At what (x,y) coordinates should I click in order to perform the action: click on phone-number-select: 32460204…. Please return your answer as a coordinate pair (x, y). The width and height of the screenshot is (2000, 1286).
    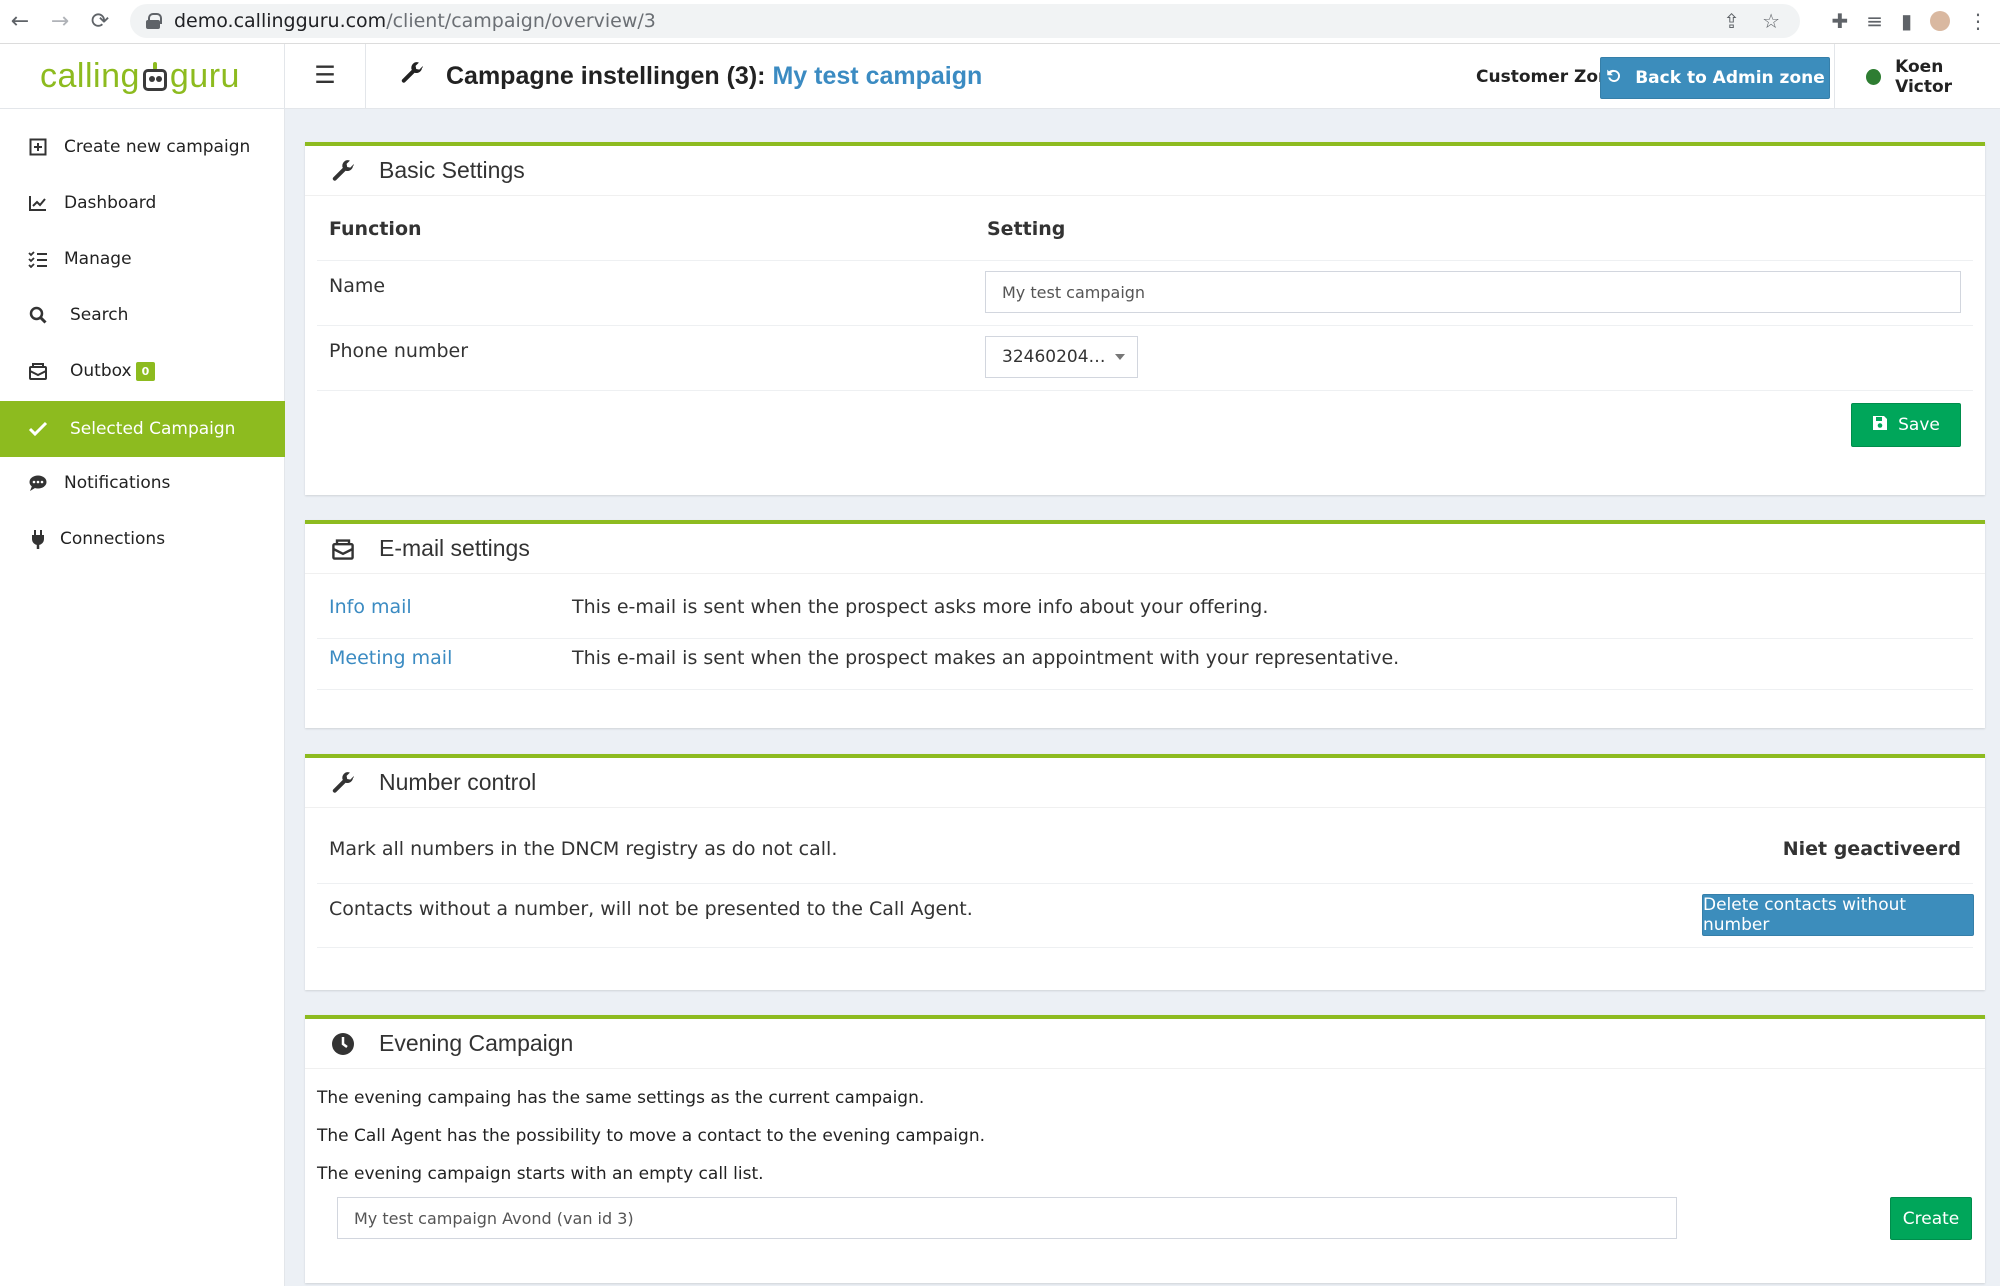
    Looking at the image, I should click on (1061, 357).